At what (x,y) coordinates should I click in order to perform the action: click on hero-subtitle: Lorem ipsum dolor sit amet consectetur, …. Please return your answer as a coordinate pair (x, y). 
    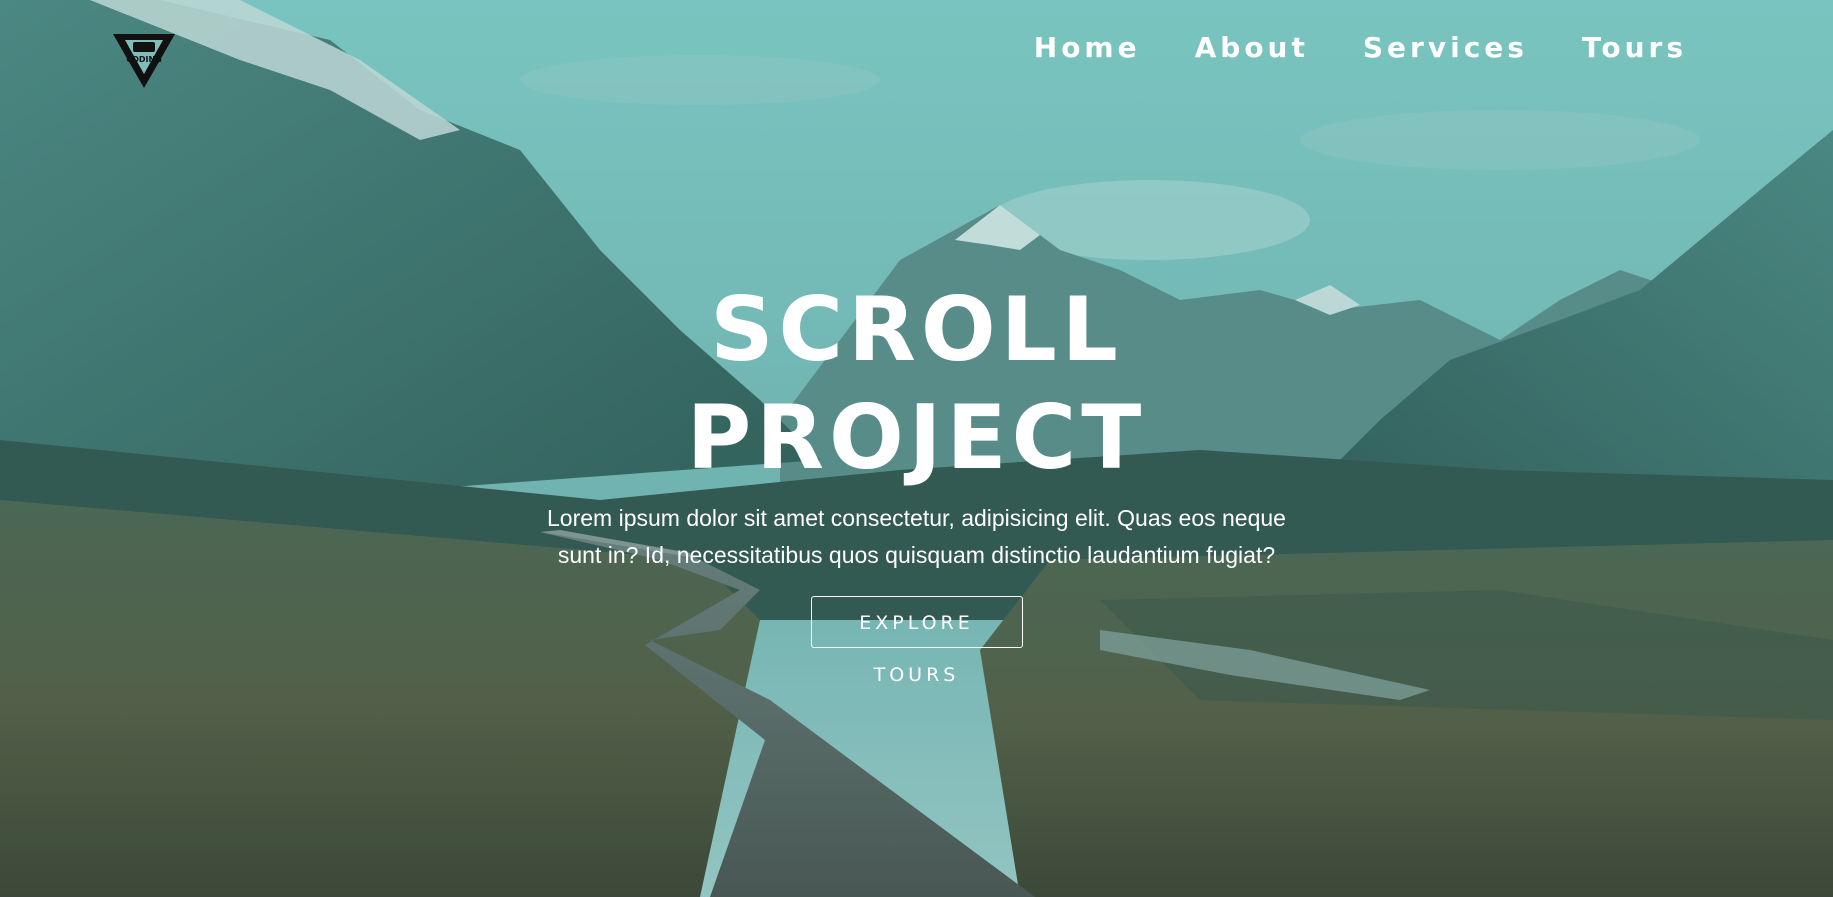
    Looking at the image, I should click on (917, 537).